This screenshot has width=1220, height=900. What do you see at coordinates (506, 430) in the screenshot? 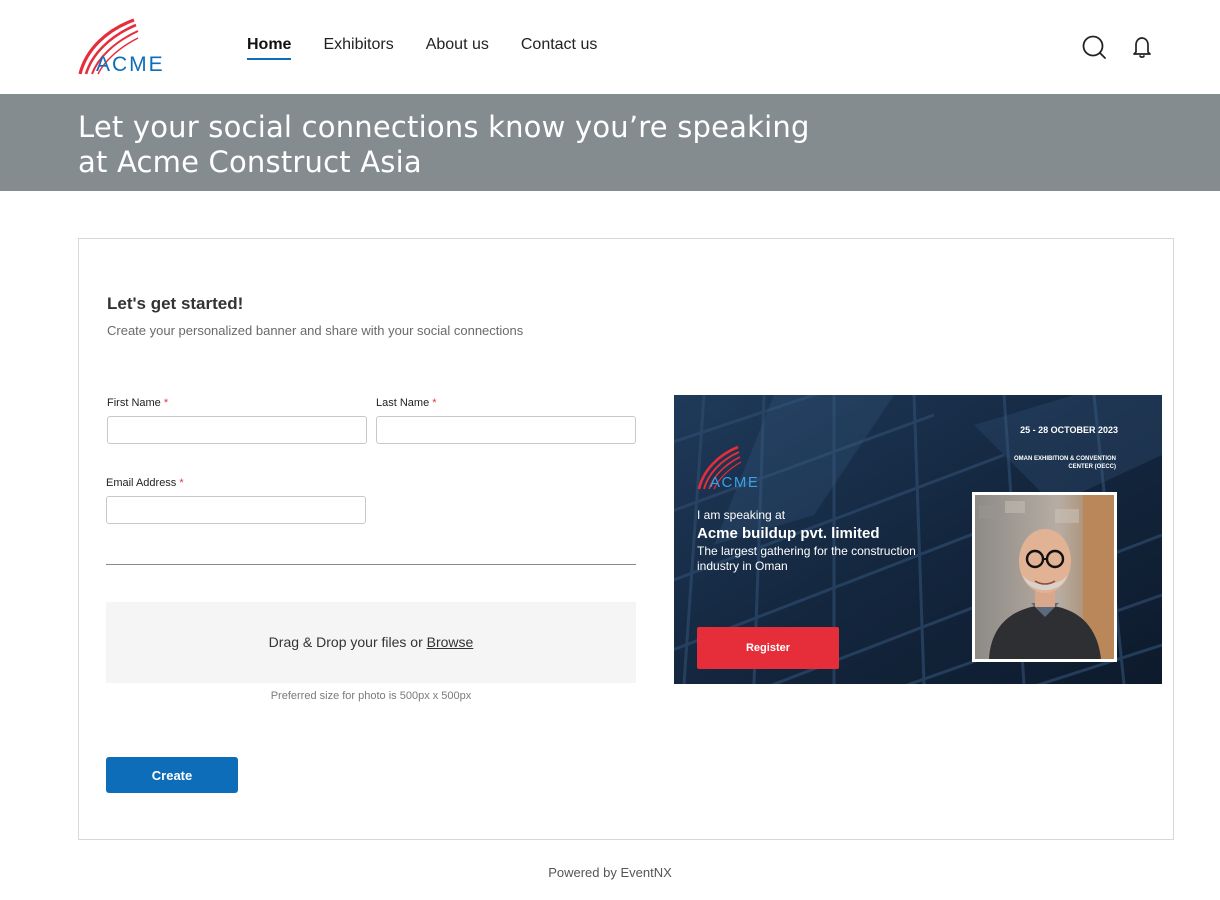
I see `last-name-input` at bounding box center [506, 430].